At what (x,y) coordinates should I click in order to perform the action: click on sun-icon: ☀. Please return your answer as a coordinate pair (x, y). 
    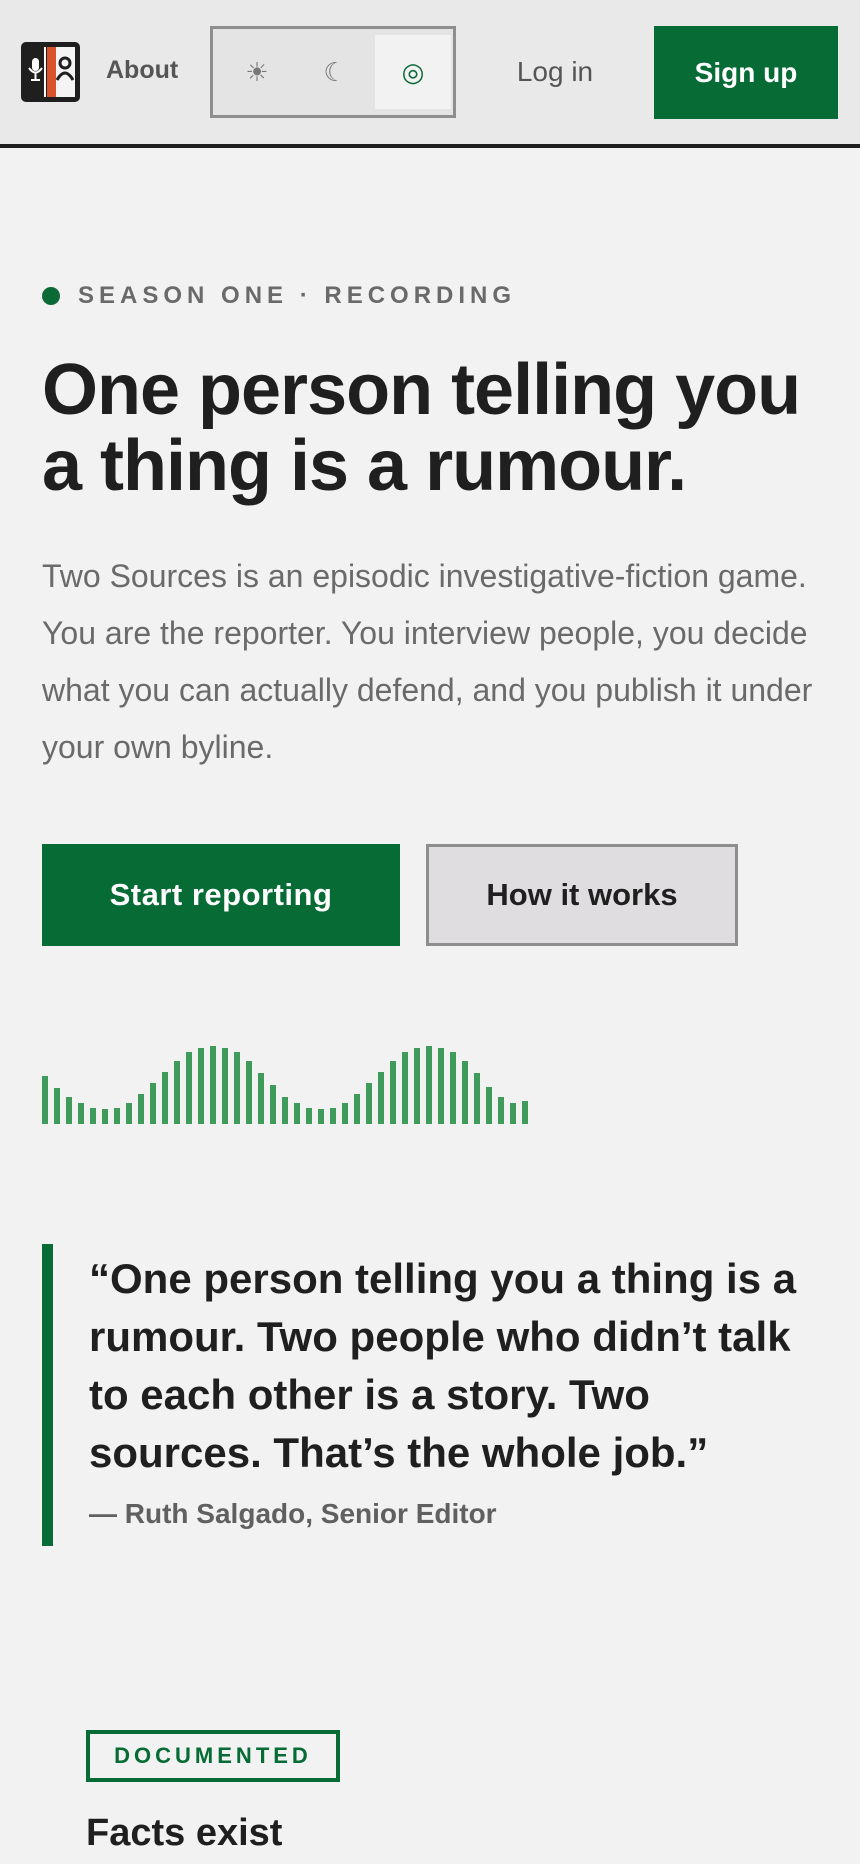
    Looking at the image, I should click on (257, 71).